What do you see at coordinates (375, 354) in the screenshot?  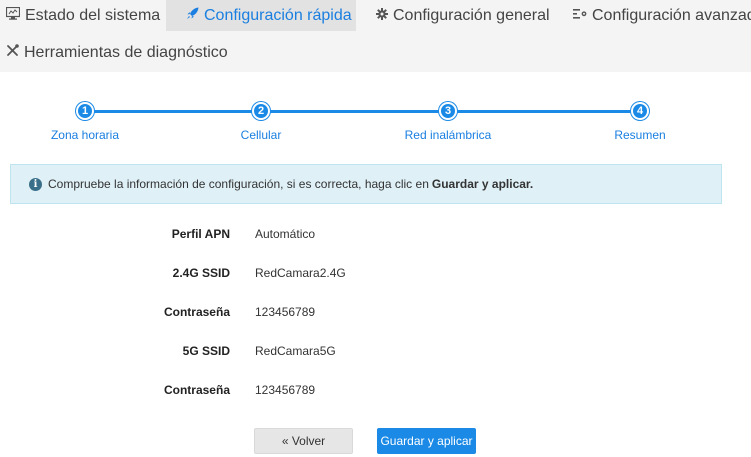 I see `summary-row: 5G SSID RedCamara5G` at bounding box center [375, 354].